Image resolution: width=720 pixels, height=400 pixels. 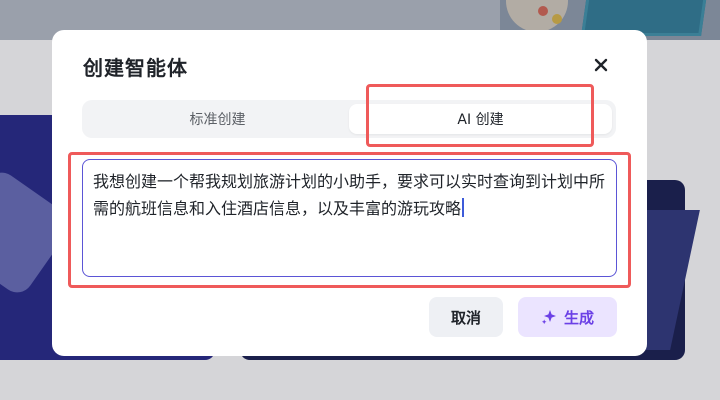 I want to click on generate-label: 生成, so click(x=578, y=317).